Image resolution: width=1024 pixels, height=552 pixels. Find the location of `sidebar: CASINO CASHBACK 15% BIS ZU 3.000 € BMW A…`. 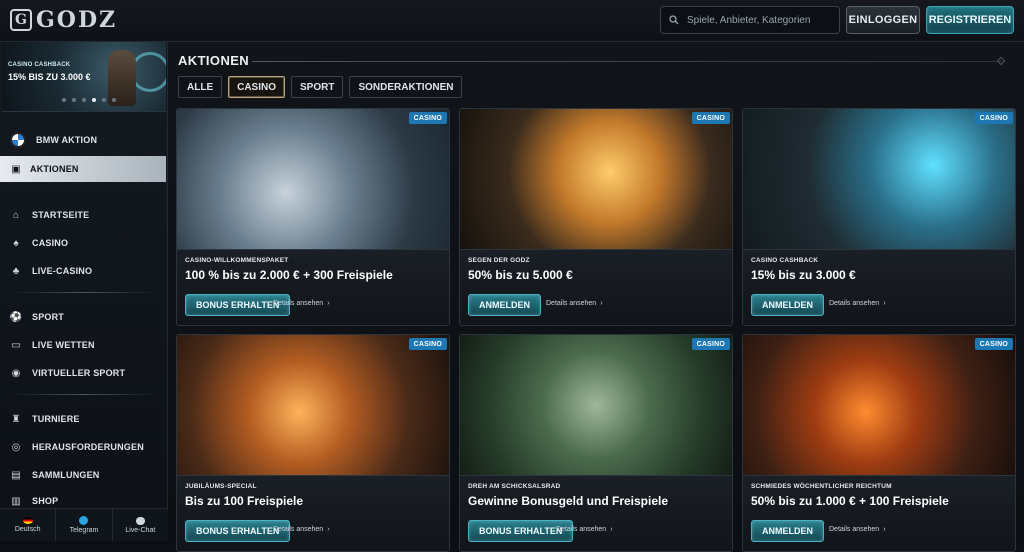

sidebar: CASINO CASHBACK 15% BIS ZU 3.000 € BMW A… is located at coordinates (84, 291).